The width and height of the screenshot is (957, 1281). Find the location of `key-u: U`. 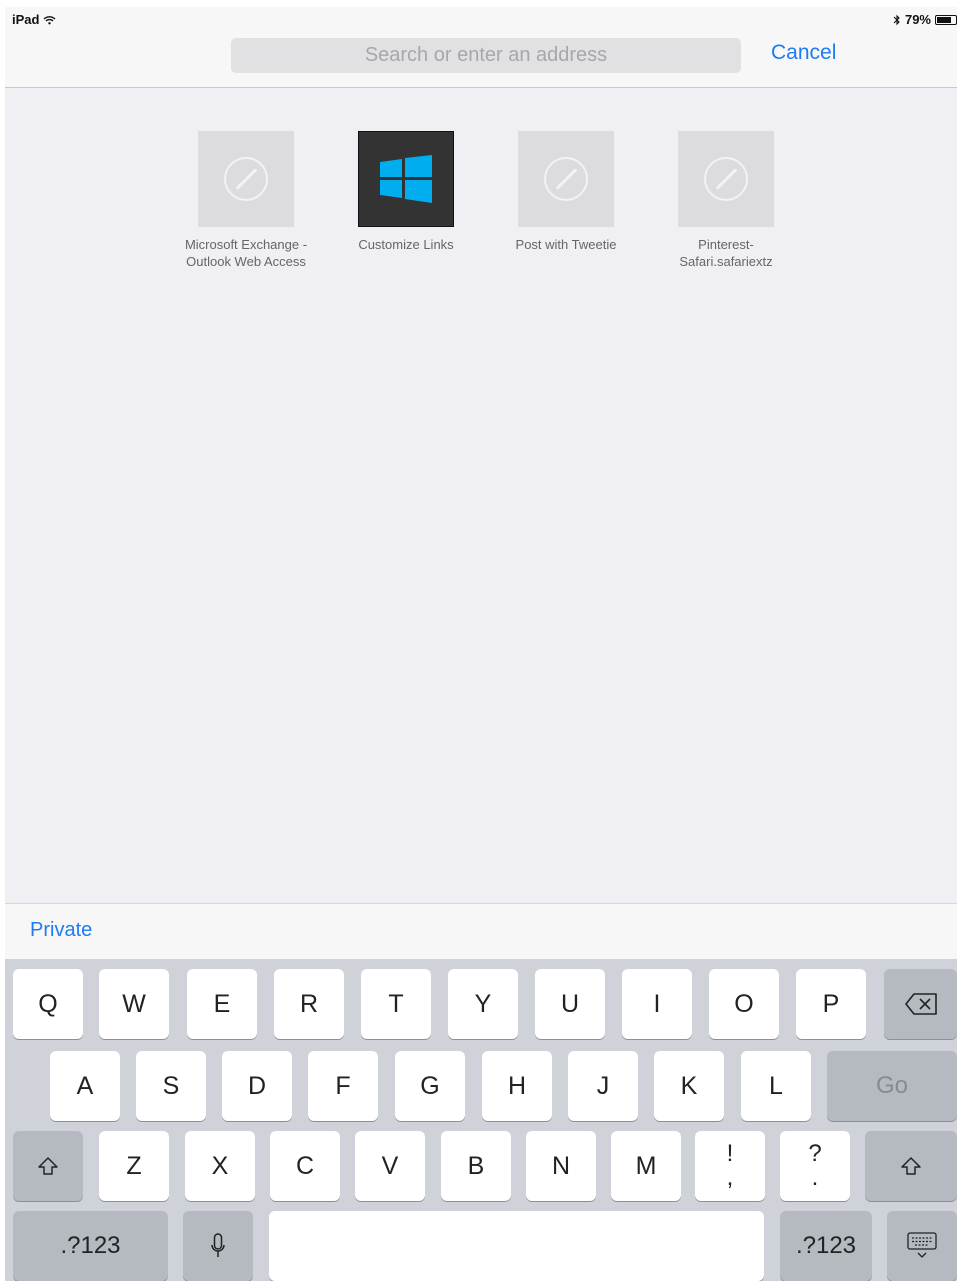

key-u: U is located at coordinates (570, 1004).